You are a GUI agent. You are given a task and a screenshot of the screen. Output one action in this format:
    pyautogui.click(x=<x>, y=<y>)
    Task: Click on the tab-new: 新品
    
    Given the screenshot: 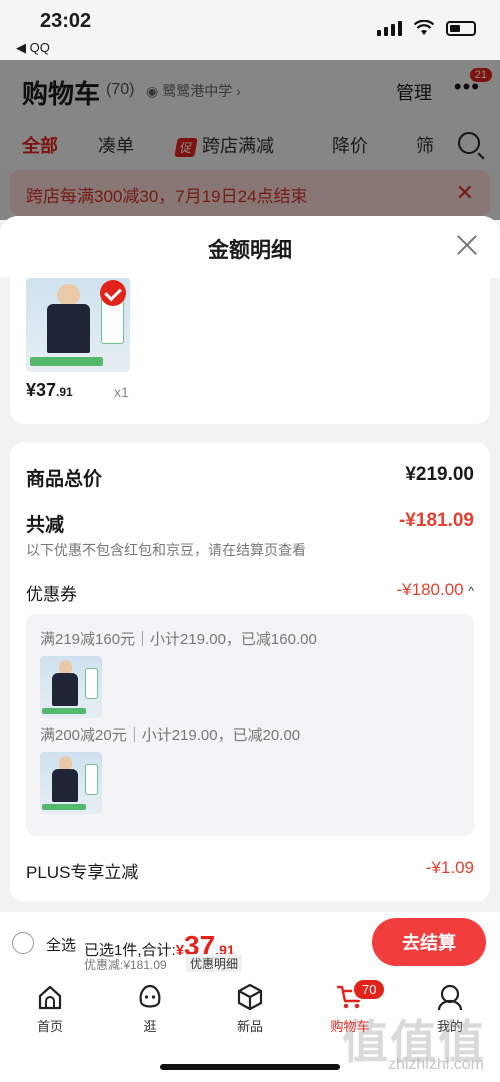 What is the action you would take?
    pyautogui.click(x=250, y=1008)
    